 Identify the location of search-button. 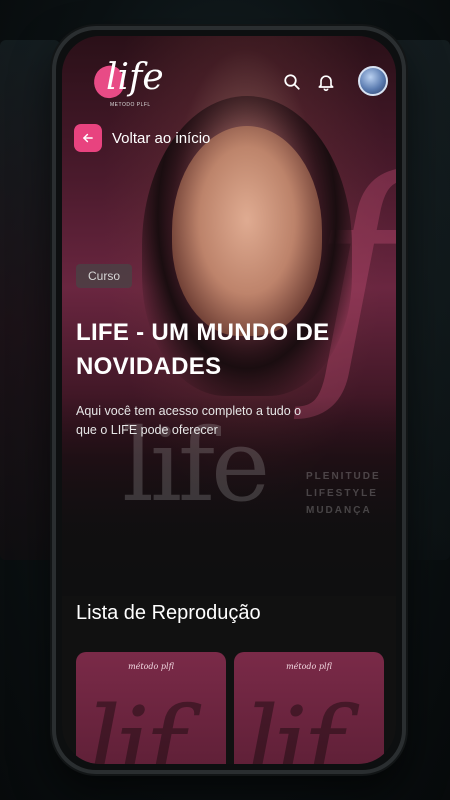
(292, 82).